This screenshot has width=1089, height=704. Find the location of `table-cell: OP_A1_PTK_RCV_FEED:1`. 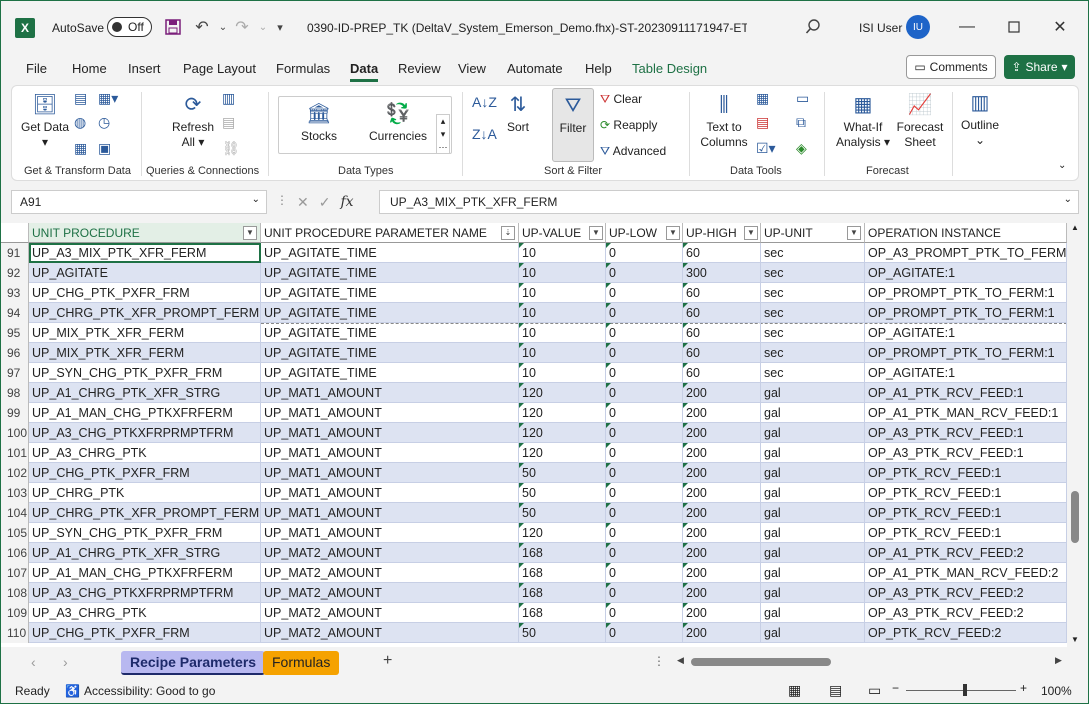

table-cell: OP_A1_PTK_RCV_FEED:1 is located at coordinates (966, 393).